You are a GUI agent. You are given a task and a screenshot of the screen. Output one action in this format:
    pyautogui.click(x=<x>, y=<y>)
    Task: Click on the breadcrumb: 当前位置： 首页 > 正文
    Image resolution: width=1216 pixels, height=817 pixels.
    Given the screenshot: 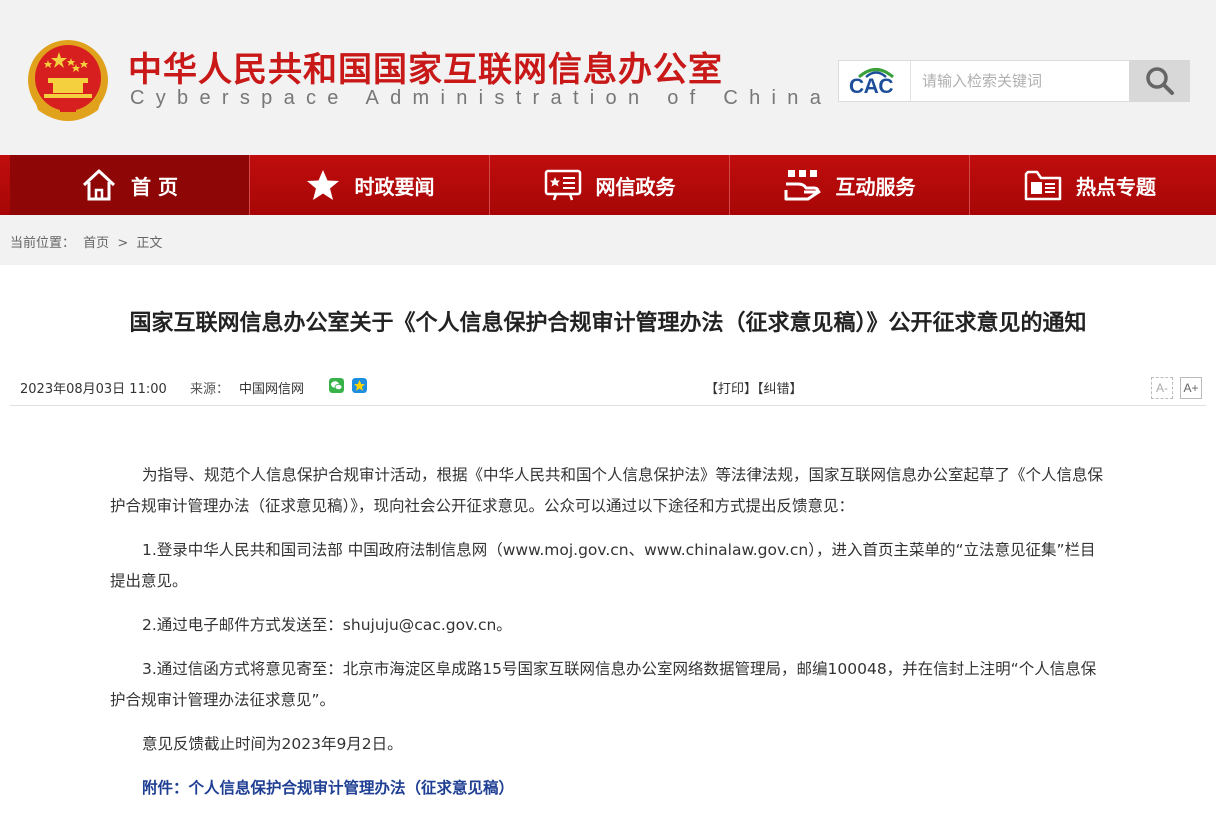 What is the action you would take?
    pyautogui.click(x=608, y=240)
    